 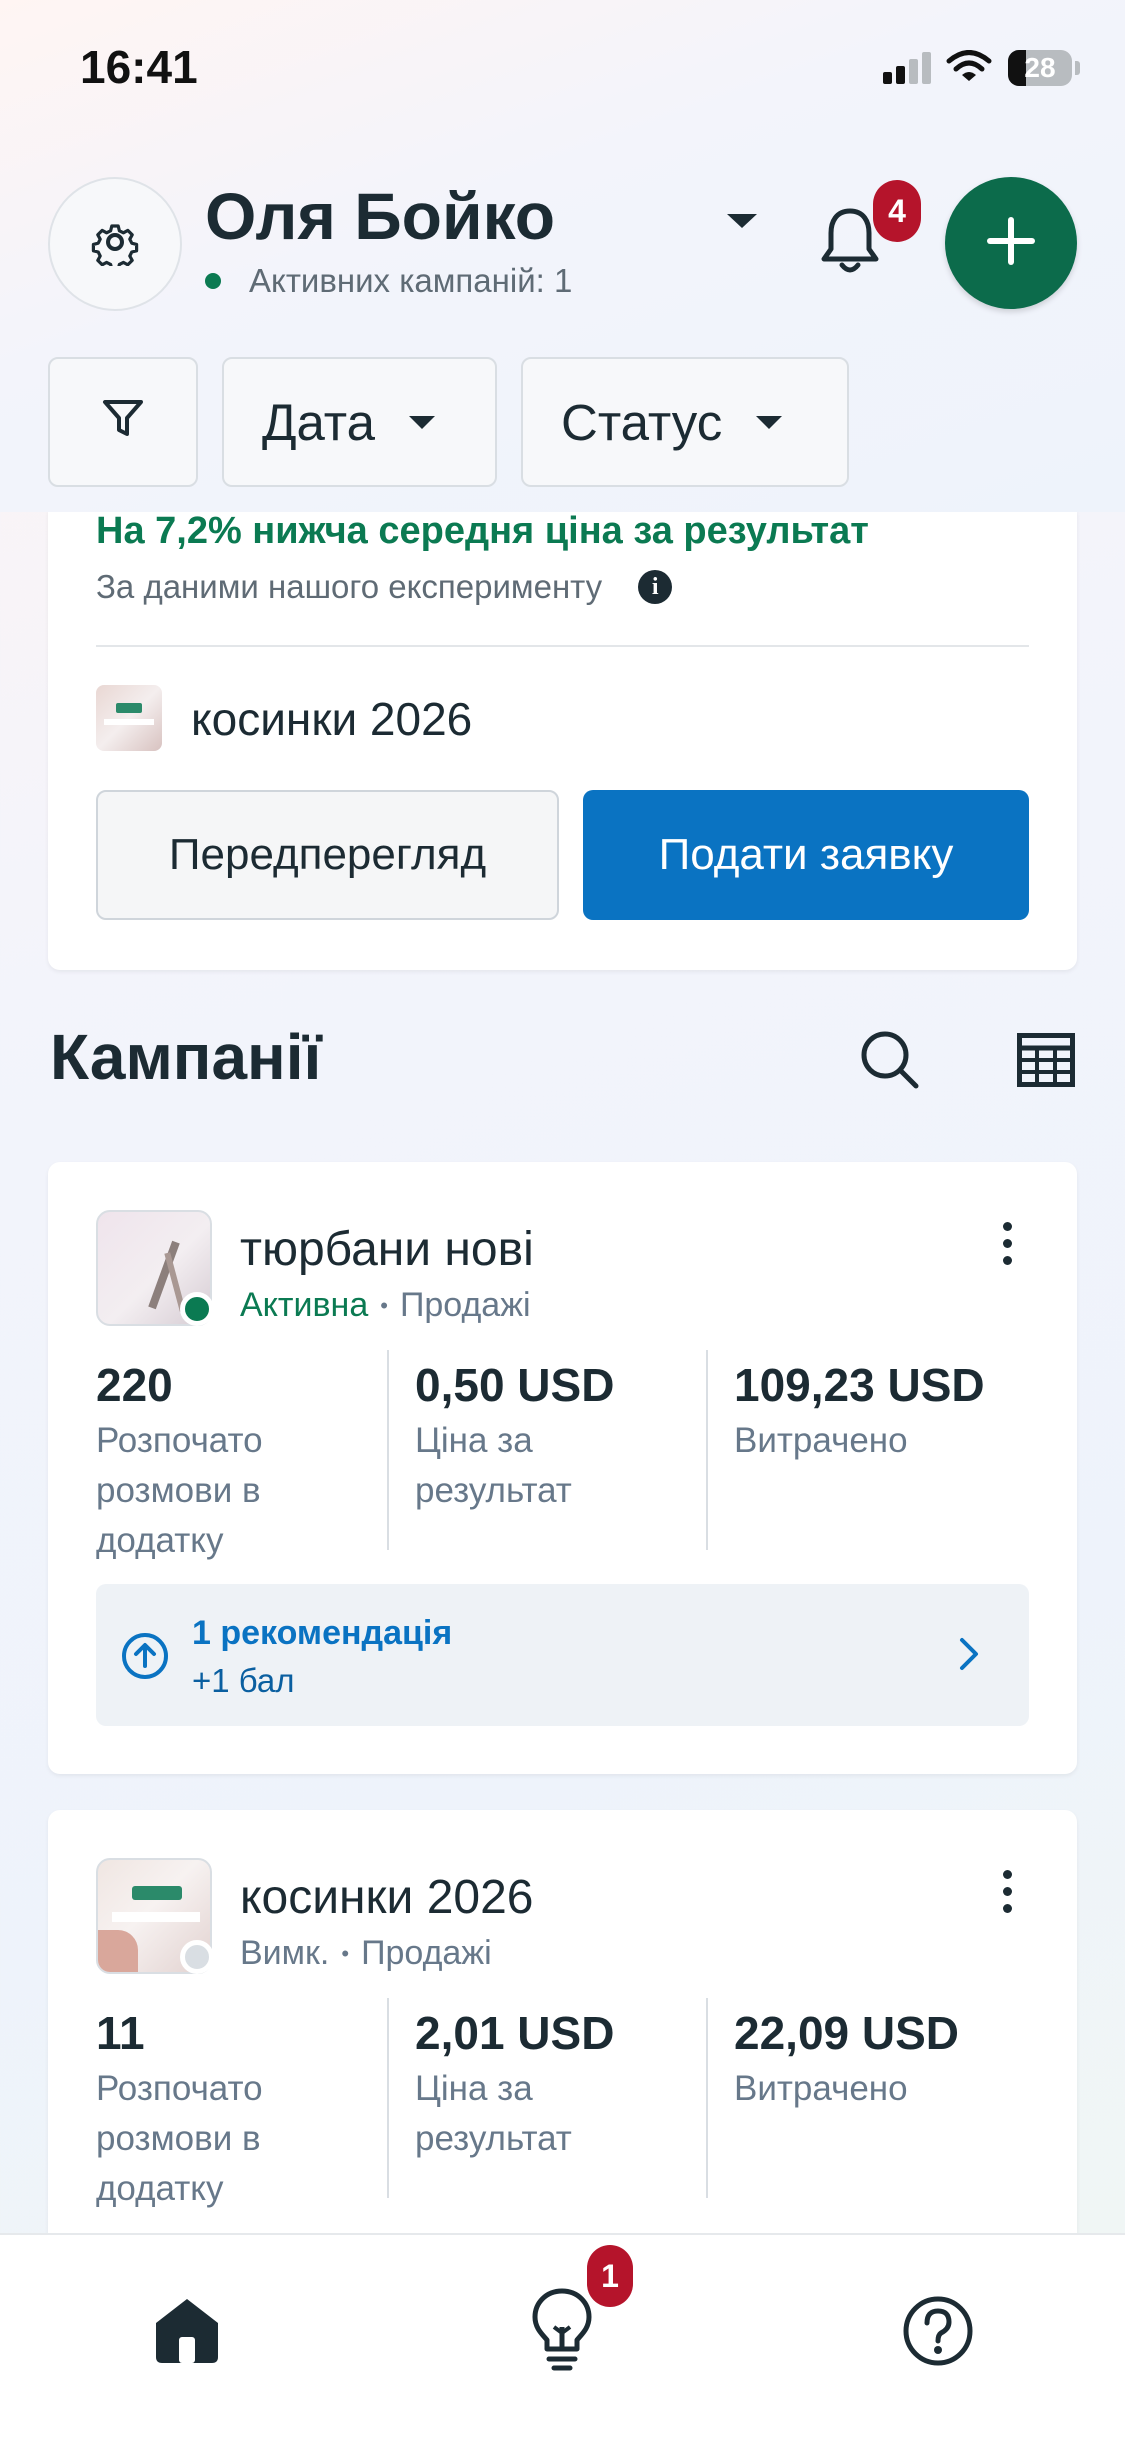 What do you see at coordinates (907, 68) in the screenshot?
I see `cellular-signal-icon` at bounding box center [907, 68].